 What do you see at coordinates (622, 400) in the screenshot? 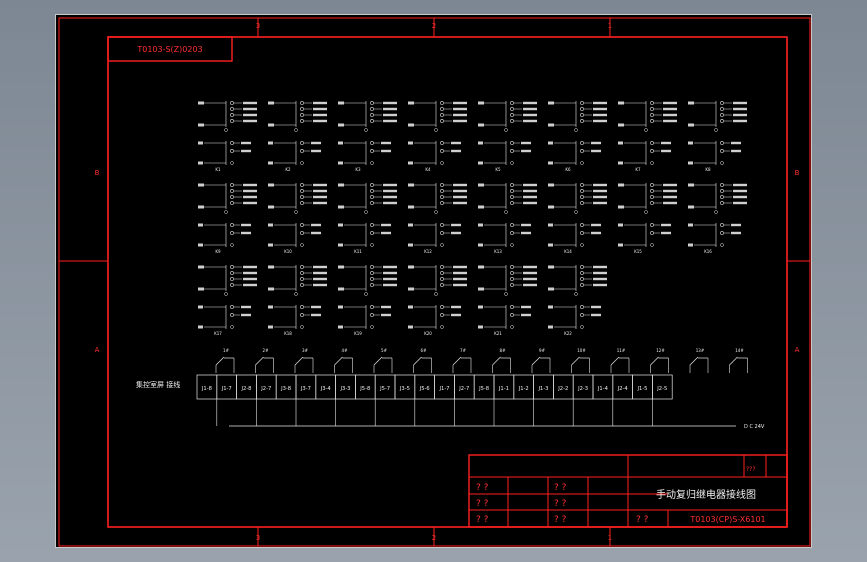
I see `terminal-cell: J2-4` at bounding box center [622, 400].